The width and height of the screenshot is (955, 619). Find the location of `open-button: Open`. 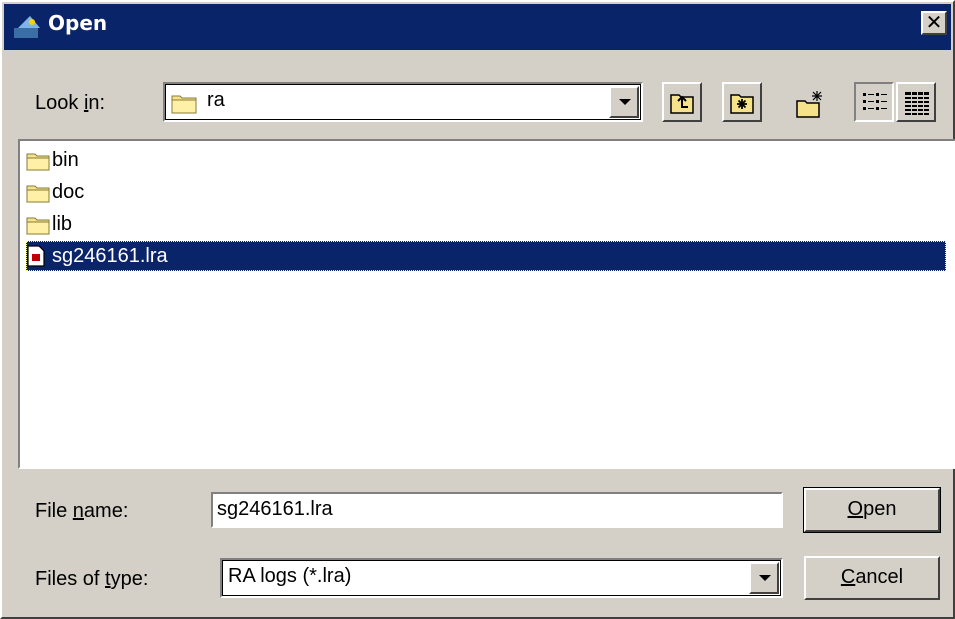

open-button: Open is located at coordinates (872, 510).